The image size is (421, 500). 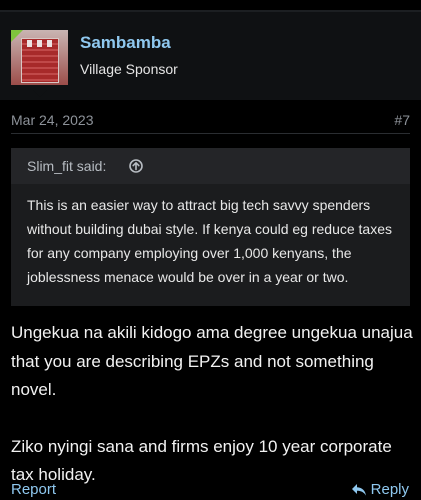 What do you see at coordinates (358, 489) in the screenshot?
I see `reply-arrow-icon` at bounding box center [358, 489].